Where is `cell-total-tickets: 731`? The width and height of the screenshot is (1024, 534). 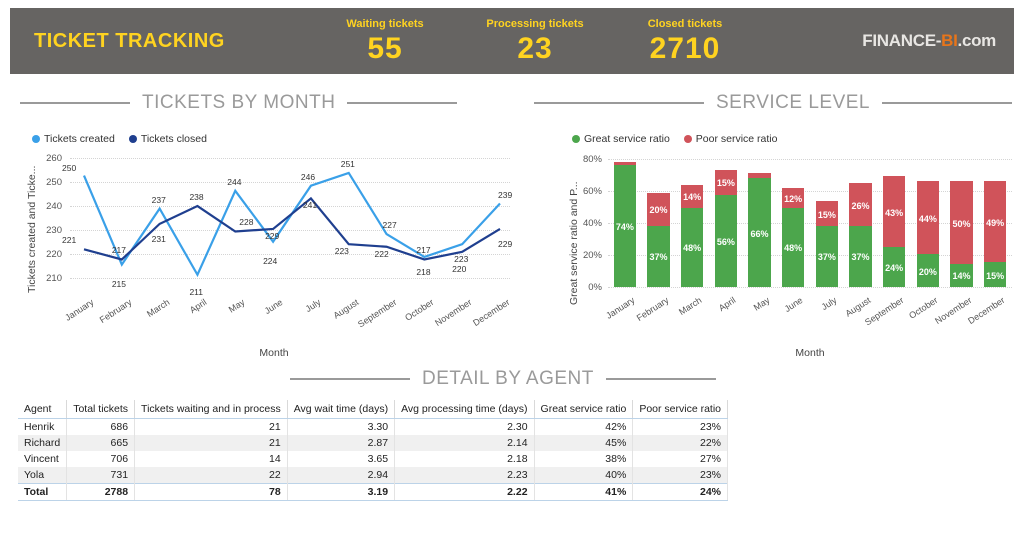
cell-total-tickets: 731 is located at coordinates (101, 475).